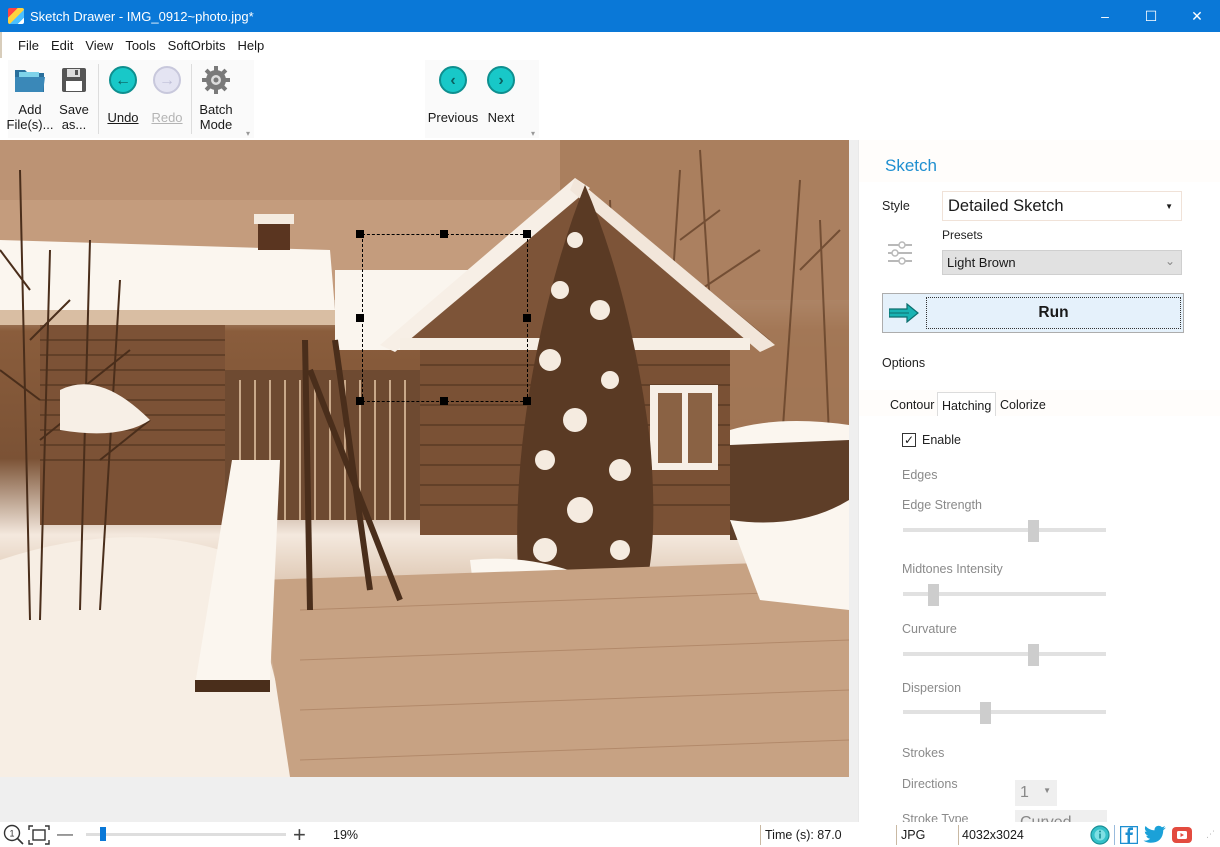  What do you see at coordinates (167, 80) in the screenshot?
I see `arrow-right-circle-icon: →` at bounding box center [167, 80].